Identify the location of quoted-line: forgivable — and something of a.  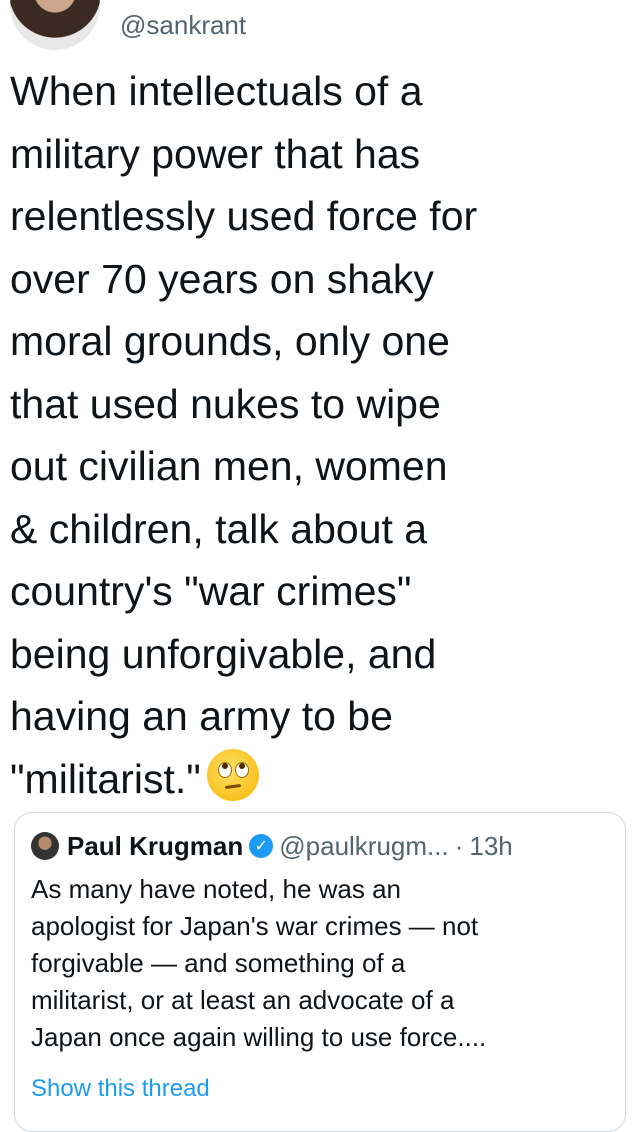
(218, 963).